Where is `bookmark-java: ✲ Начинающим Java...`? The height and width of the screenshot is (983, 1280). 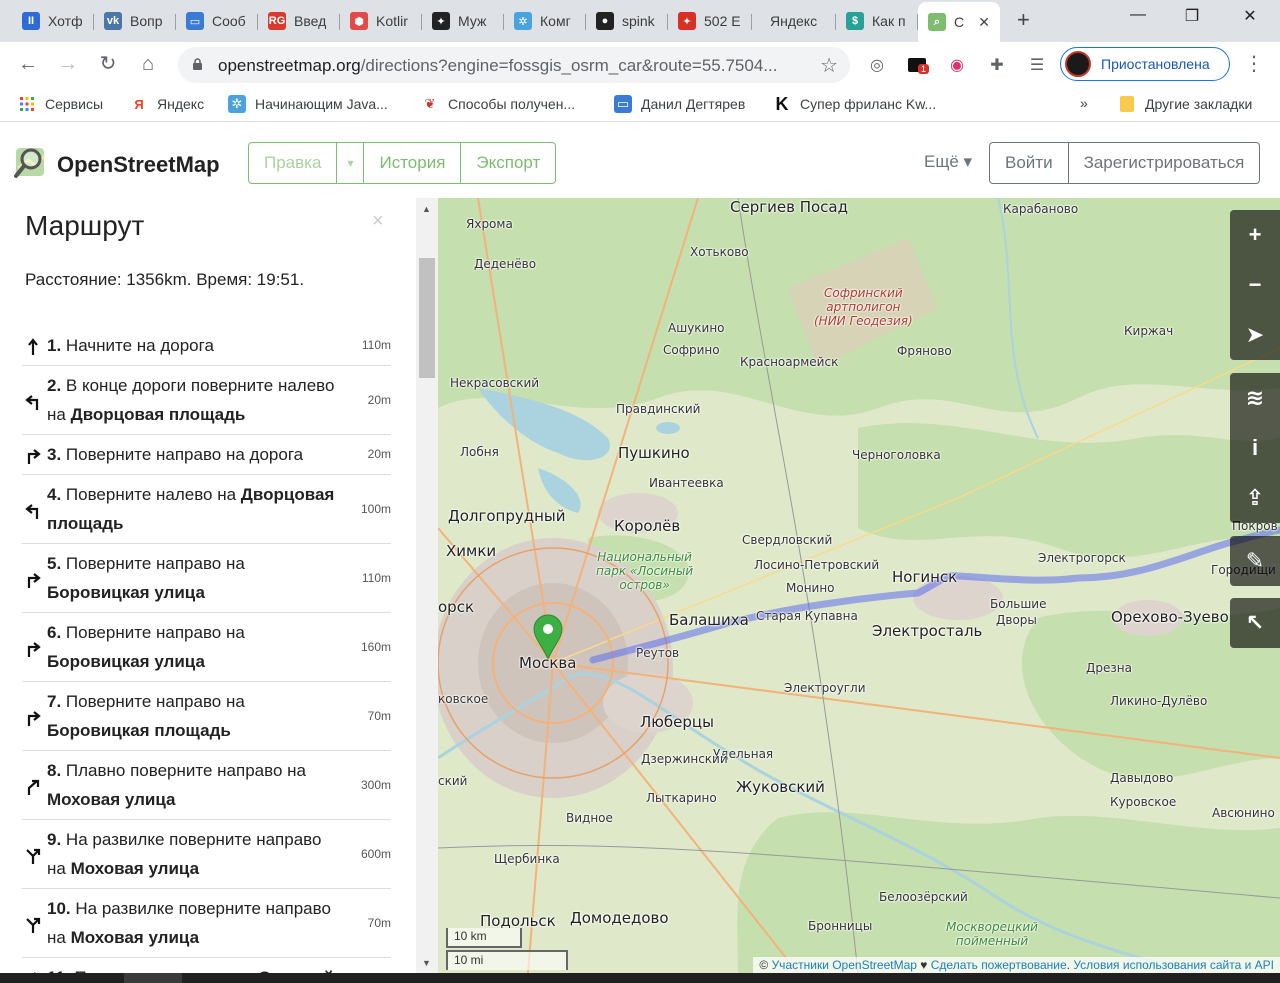 bookmark-java: ✲ Начинающим Java... is located at coordinates (308, 104).